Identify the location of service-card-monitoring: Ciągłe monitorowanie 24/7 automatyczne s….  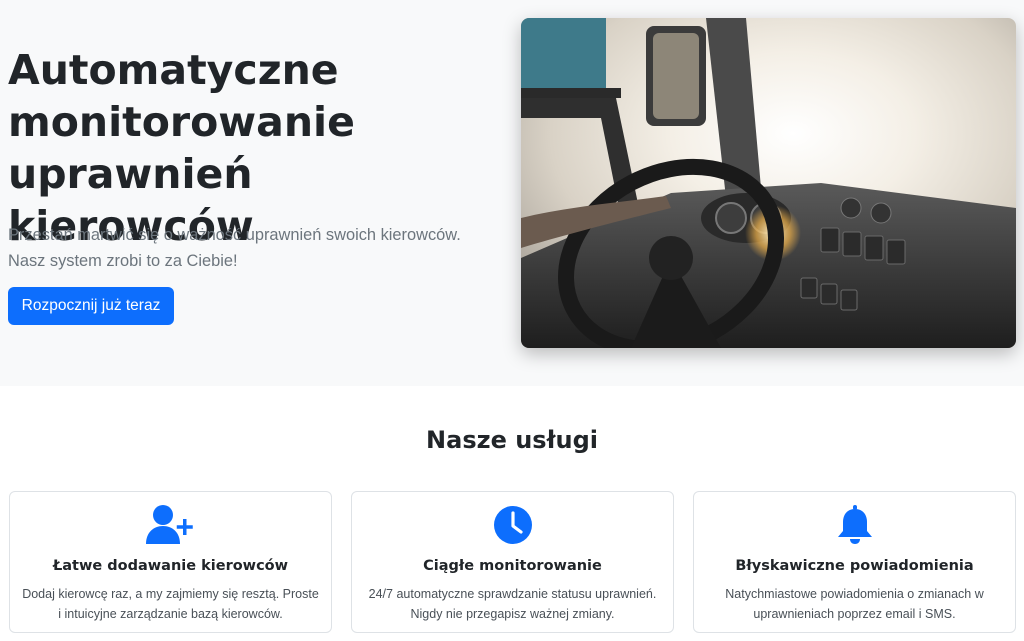
(512, 562).